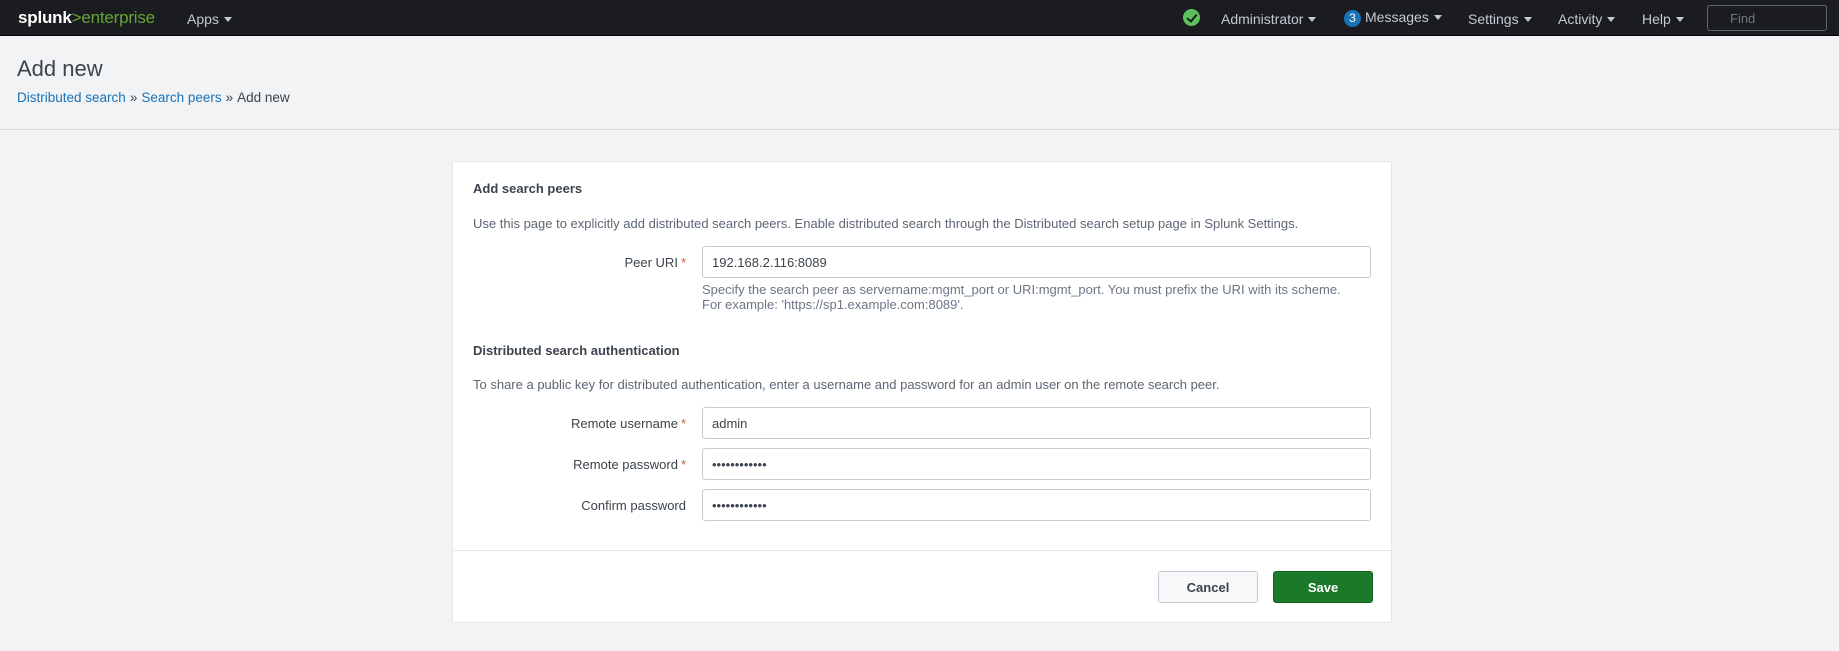 The image size is (1839, 651). I want to click on page-title: Add new, so click(60, 68).